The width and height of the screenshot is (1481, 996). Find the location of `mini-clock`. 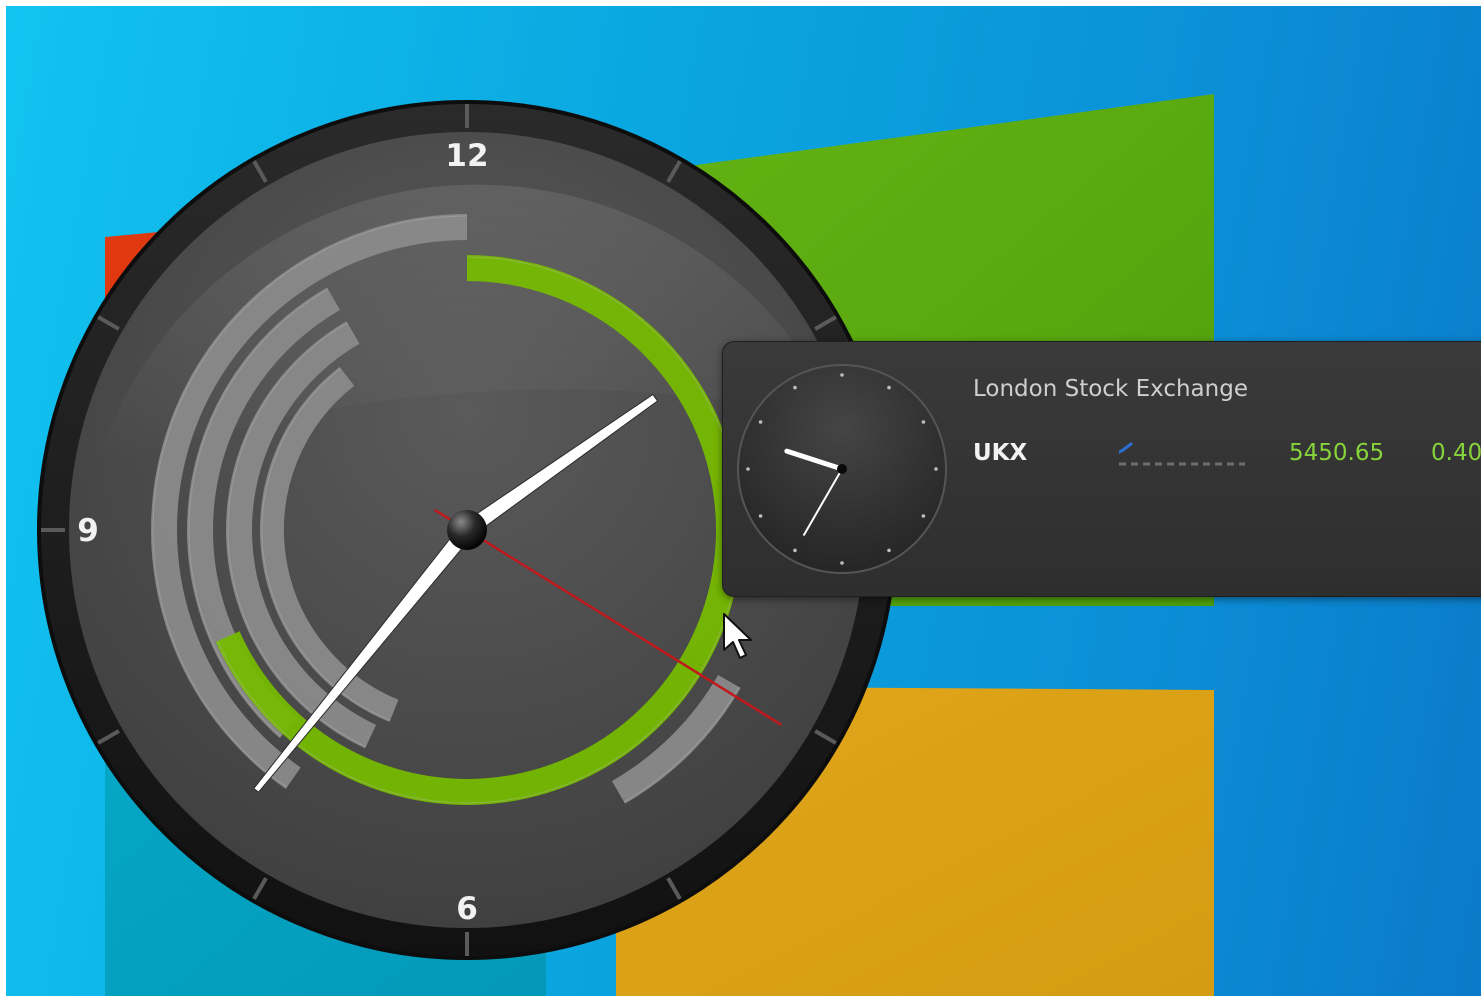

mini-clock is located at coordinates (842, 469).